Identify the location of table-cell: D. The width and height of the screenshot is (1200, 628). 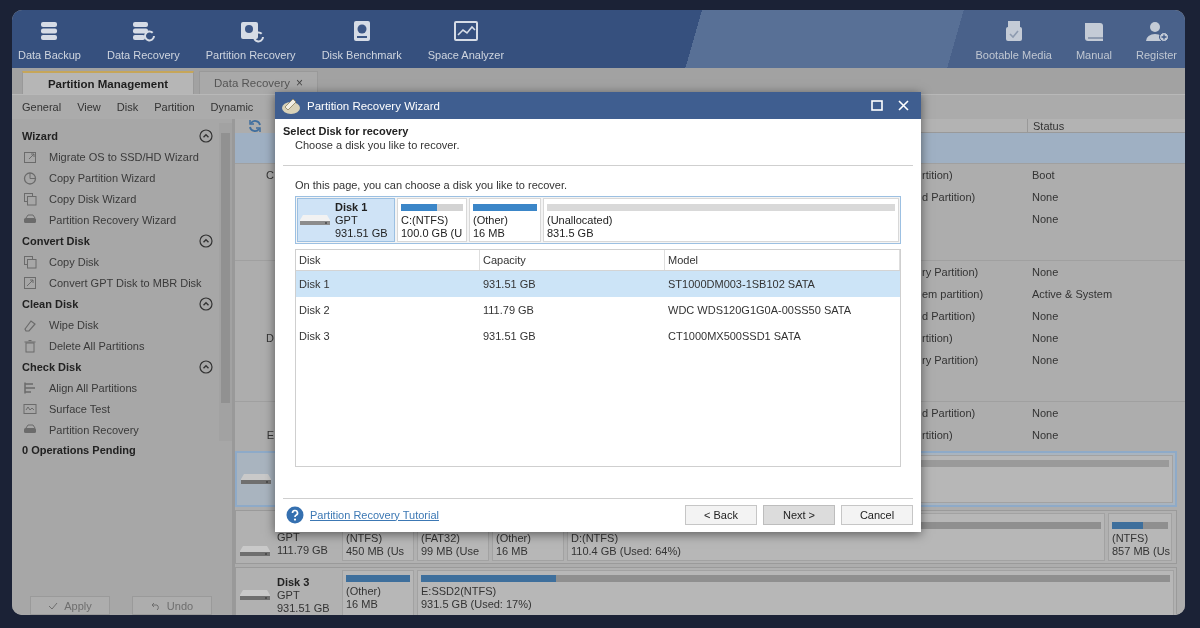
(270, 338).